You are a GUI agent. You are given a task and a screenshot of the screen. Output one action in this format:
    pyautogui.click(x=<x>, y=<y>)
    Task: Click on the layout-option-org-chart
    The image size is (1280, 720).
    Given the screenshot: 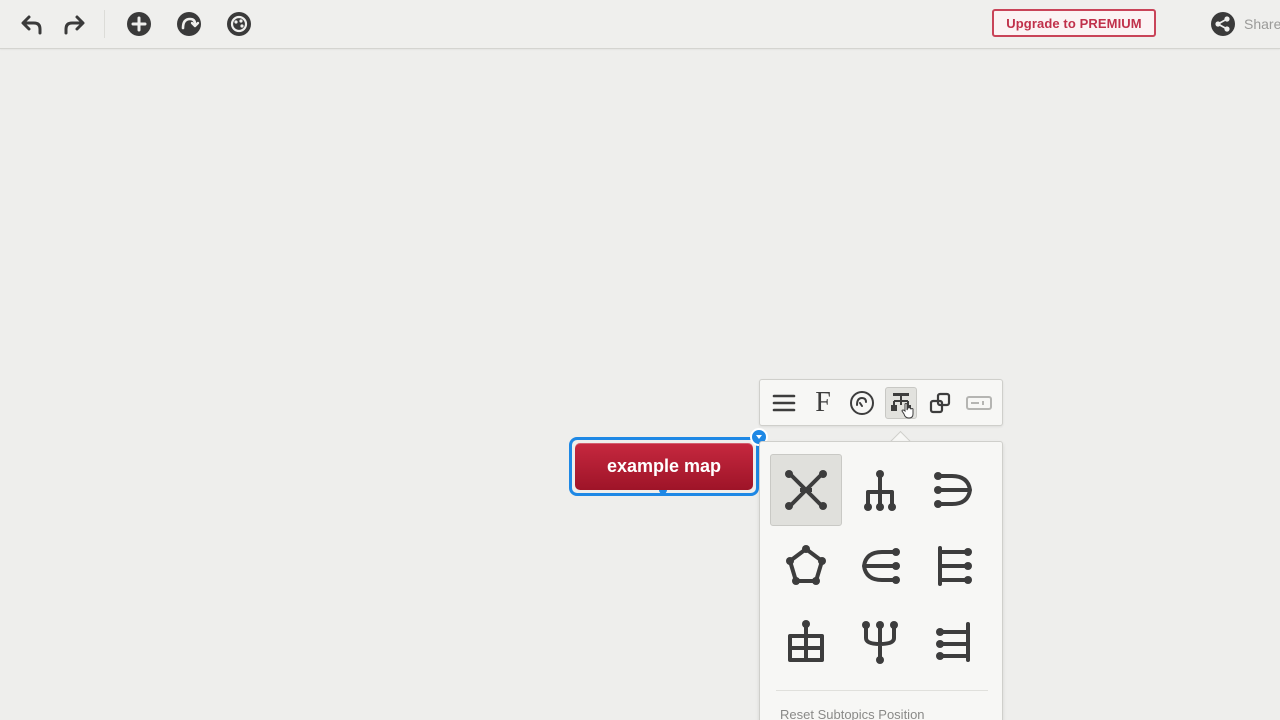 What is the action you would take?
    pyautogui.click(x=880, y=490)
    